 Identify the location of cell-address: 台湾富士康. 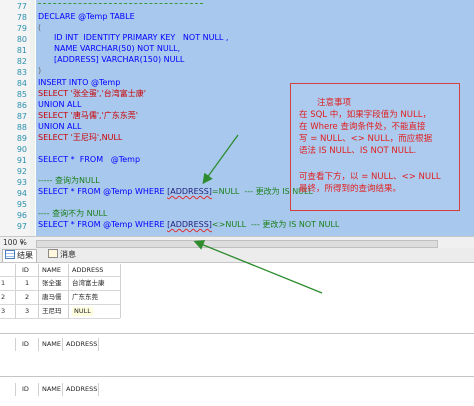
(88, 283).